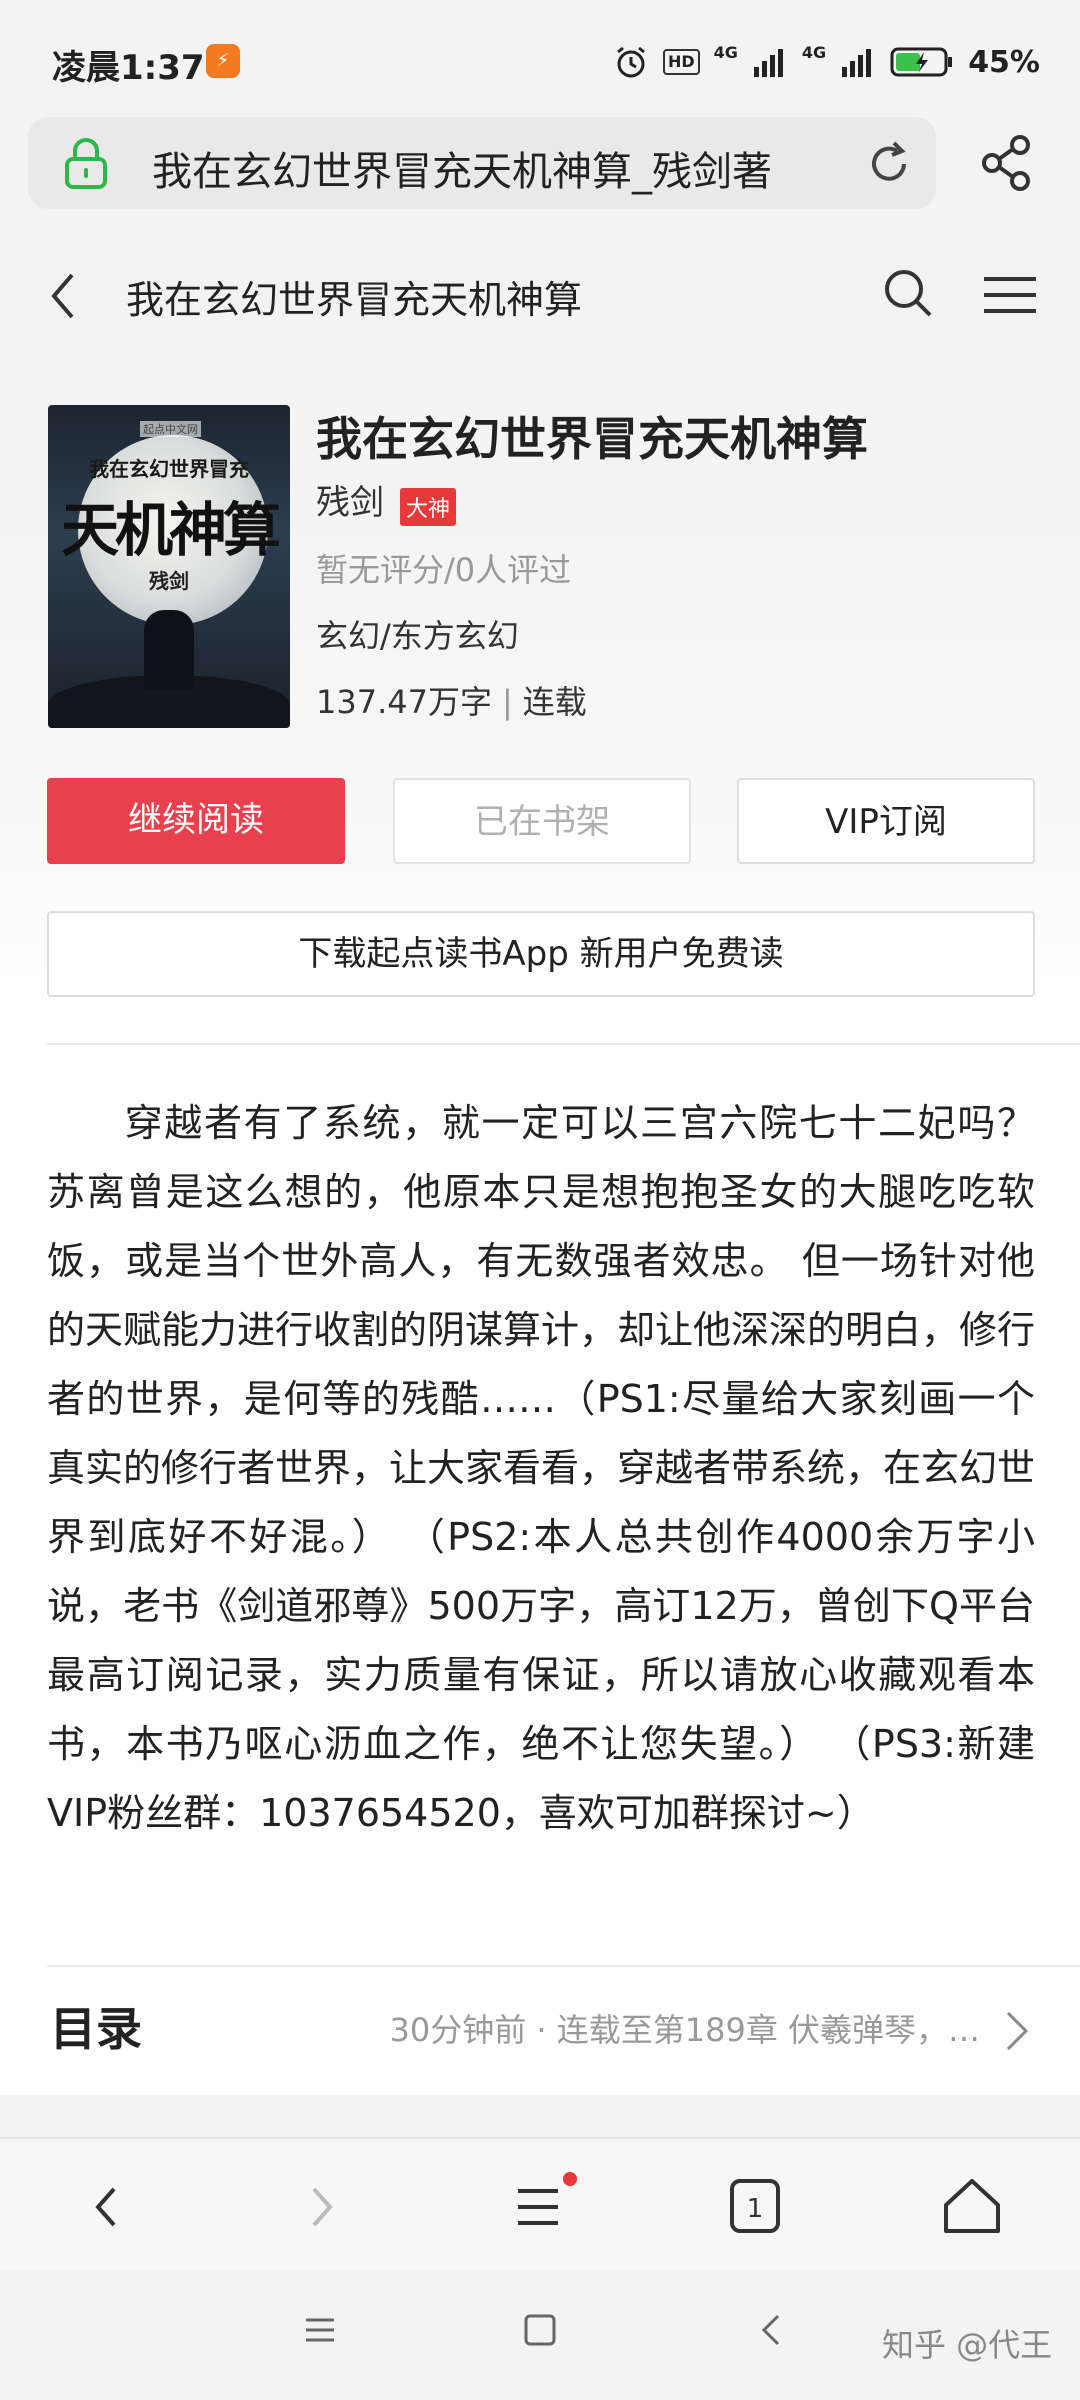  Describe the element at coordinates (169, 469) in the screenshot. I see `cover-subtitle: 我在玄幻世界冒充` at that location.